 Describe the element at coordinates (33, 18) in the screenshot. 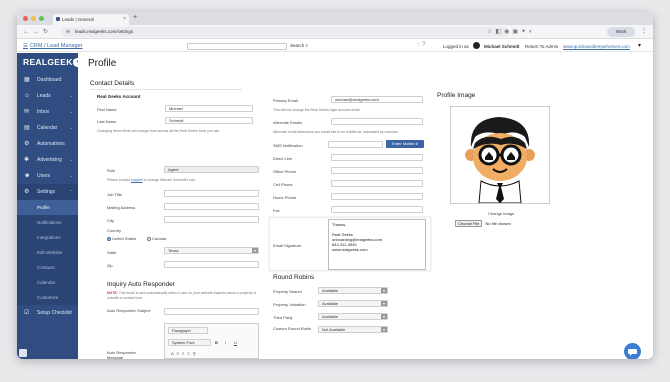

I see `minimize-window-button` at that location.